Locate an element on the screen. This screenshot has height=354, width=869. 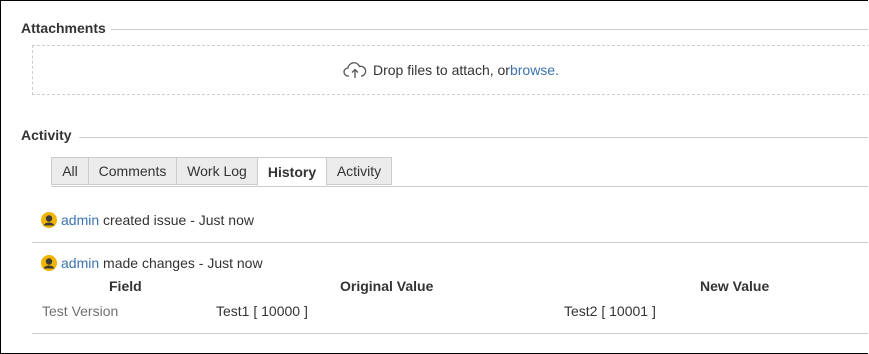
history-entry: admin made changes - Just now is located at coordinates (152, 263).